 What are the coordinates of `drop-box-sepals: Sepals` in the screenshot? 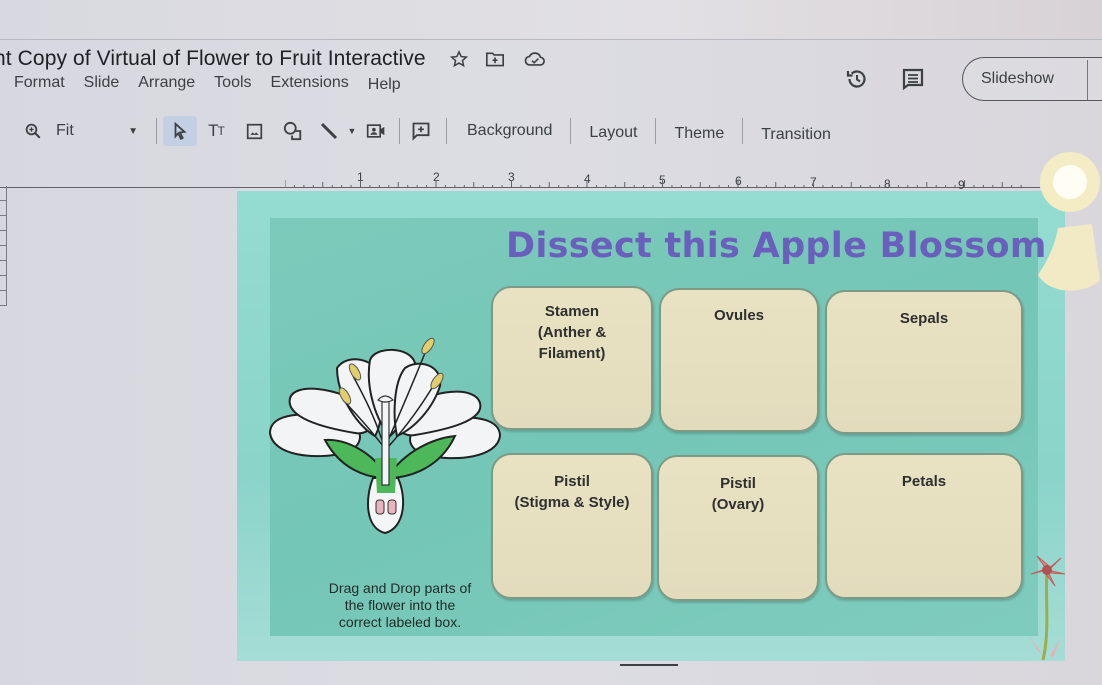 It's located at (924, 362).